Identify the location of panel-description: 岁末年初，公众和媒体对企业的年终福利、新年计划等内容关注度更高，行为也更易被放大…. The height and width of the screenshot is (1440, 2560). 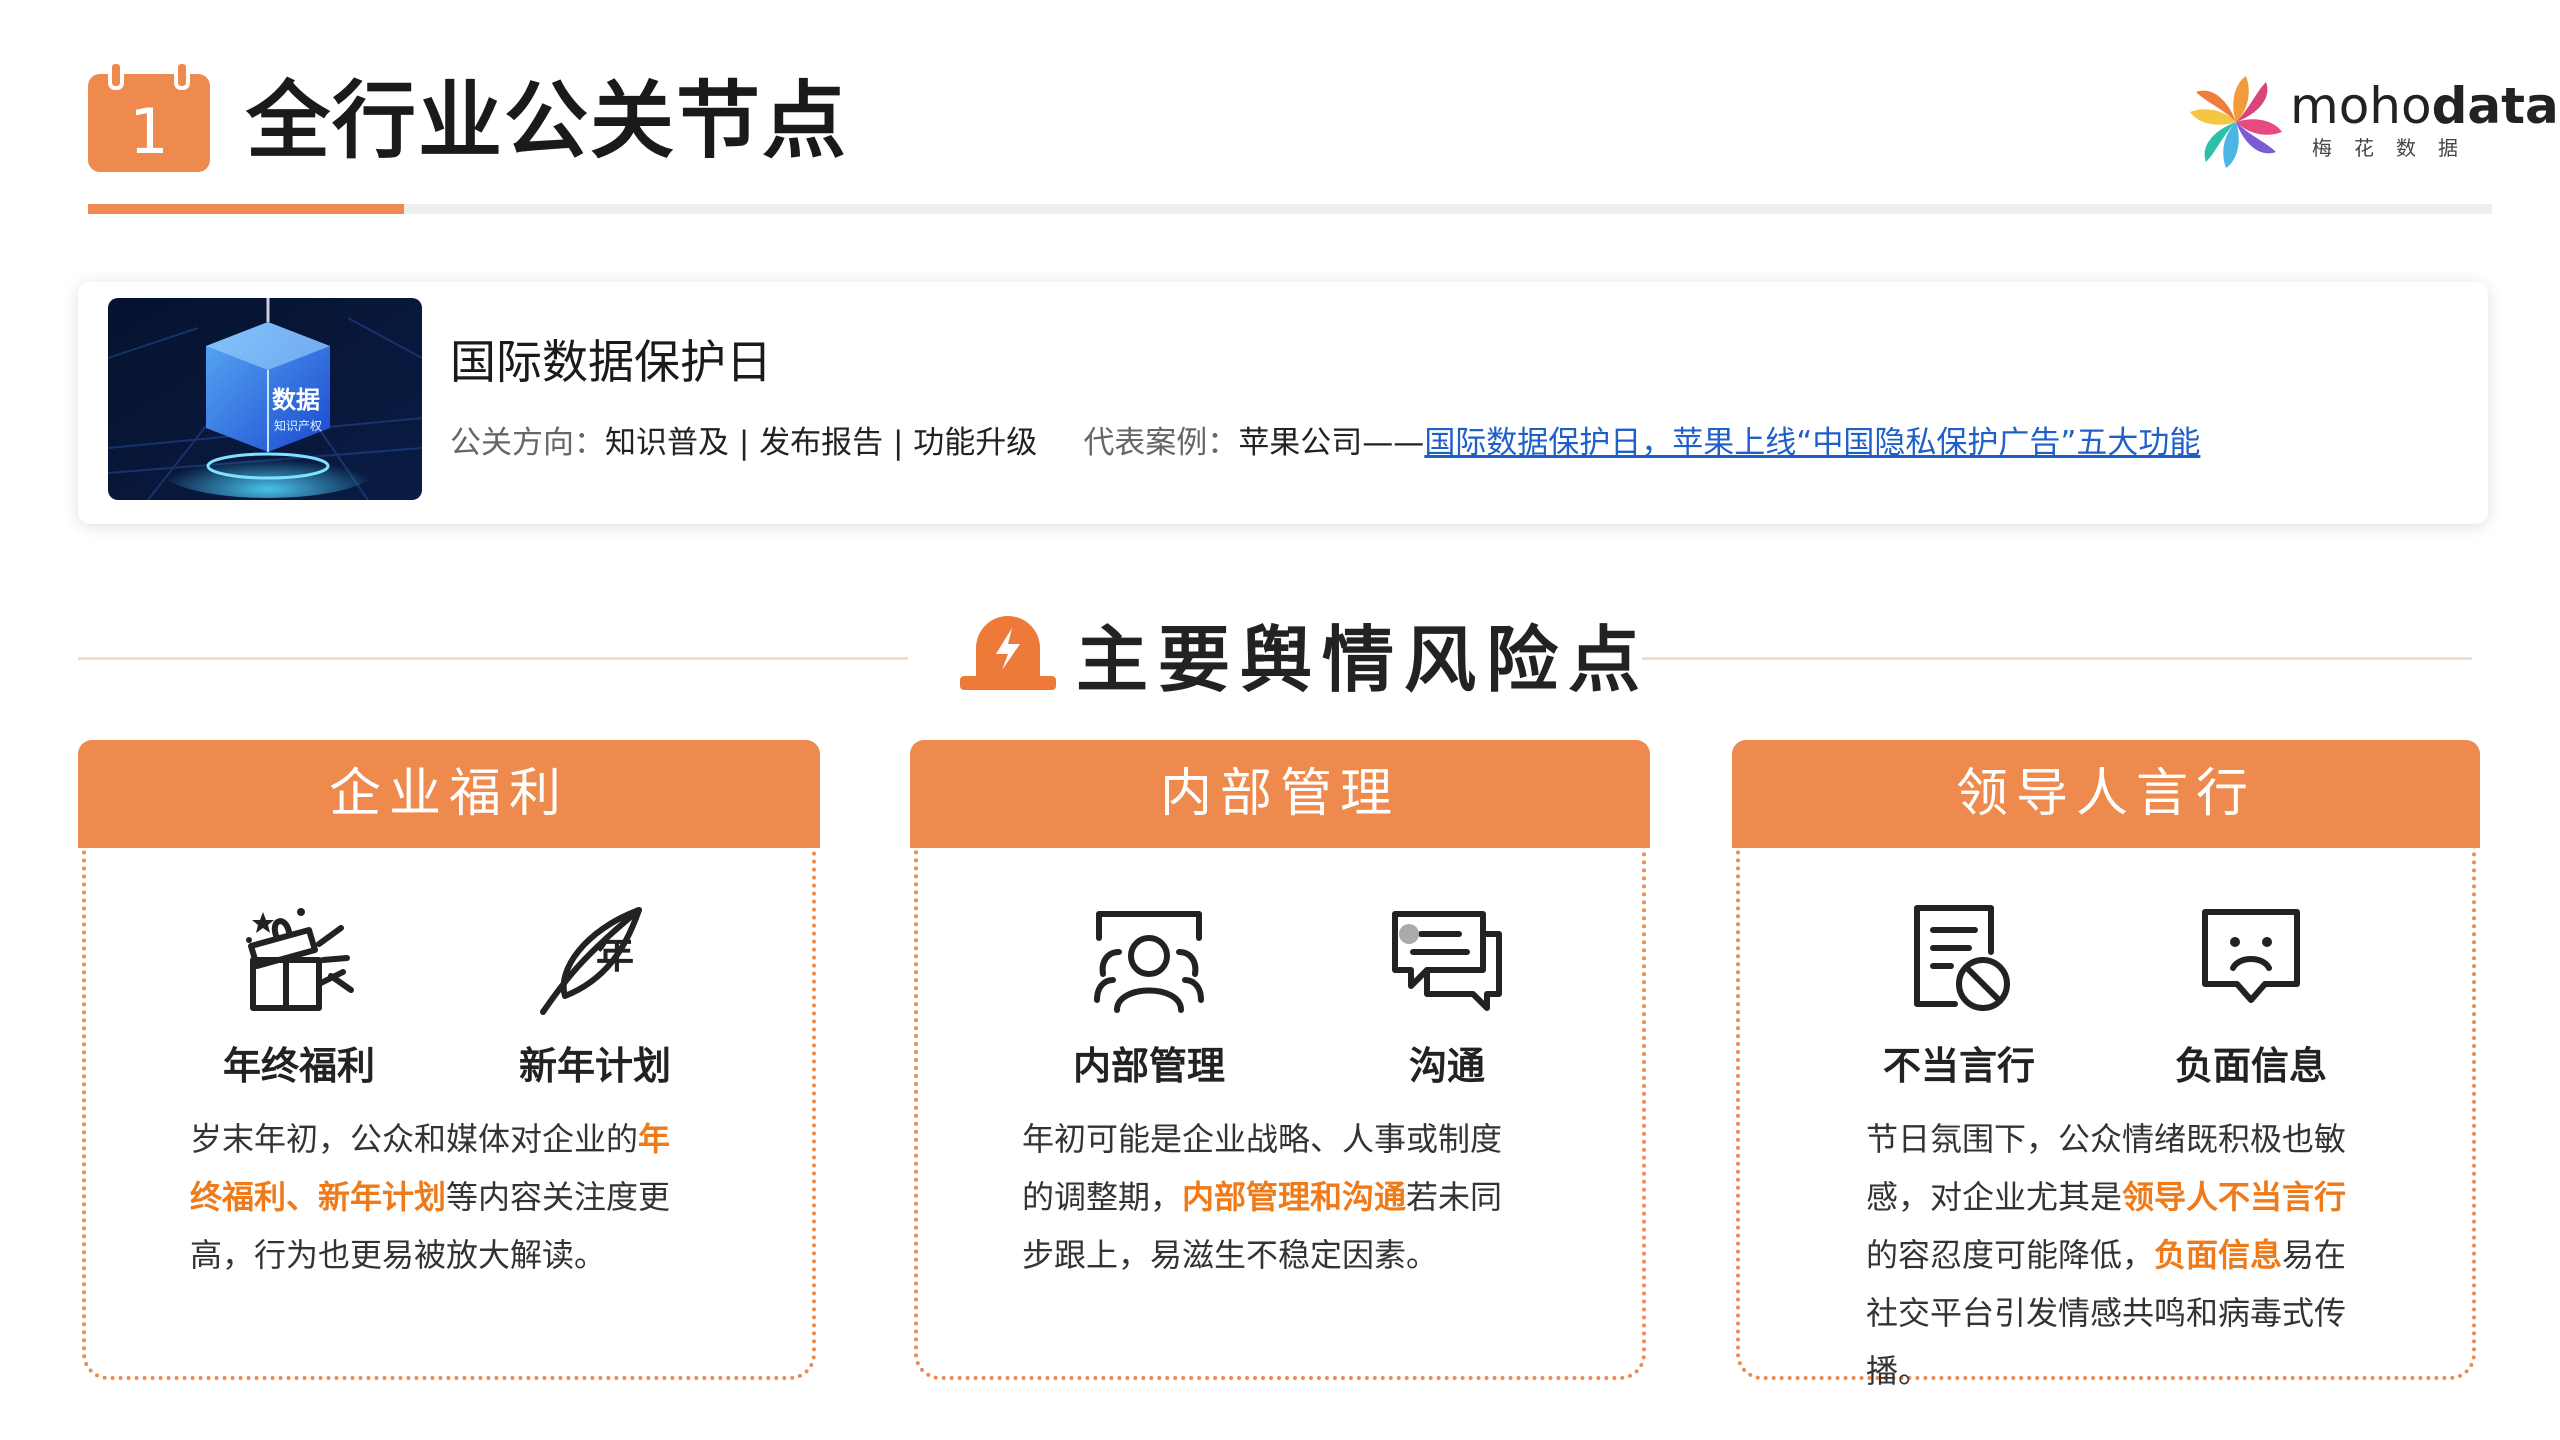
(430, 1197).